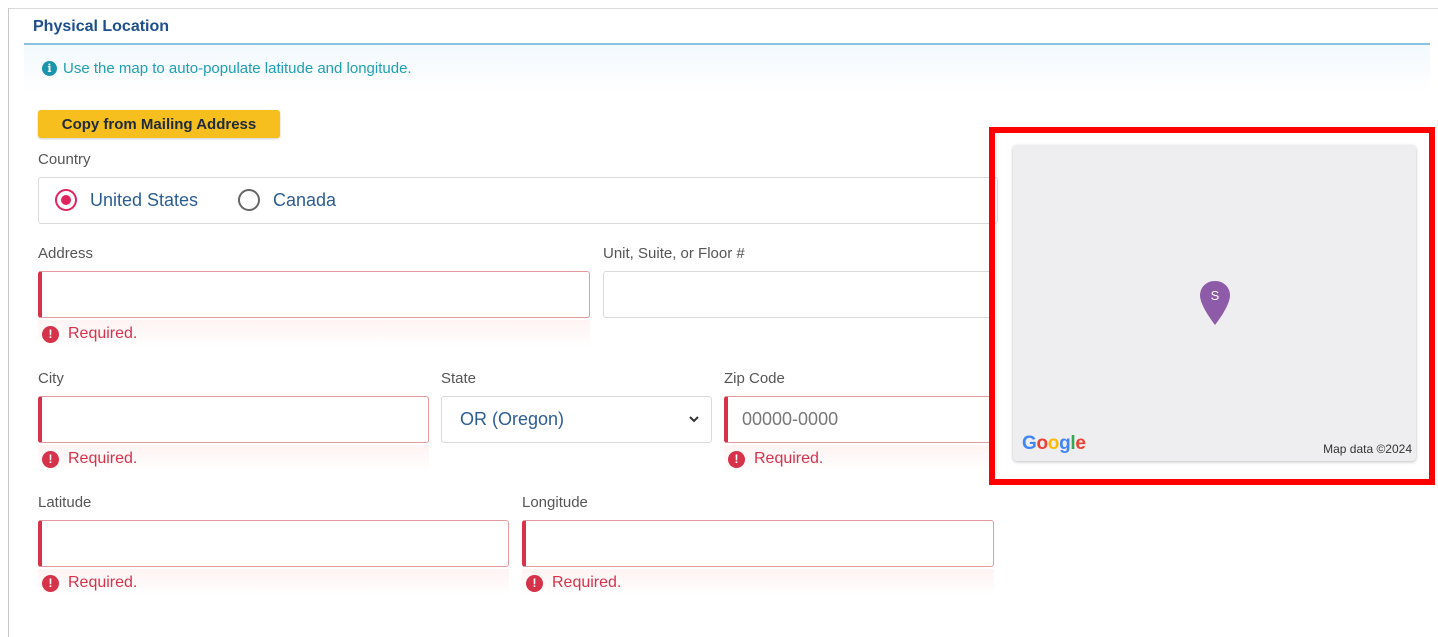  Describe the element at coordinates (66, 253) in the screenshot. I see `address-label: Address` at that location.